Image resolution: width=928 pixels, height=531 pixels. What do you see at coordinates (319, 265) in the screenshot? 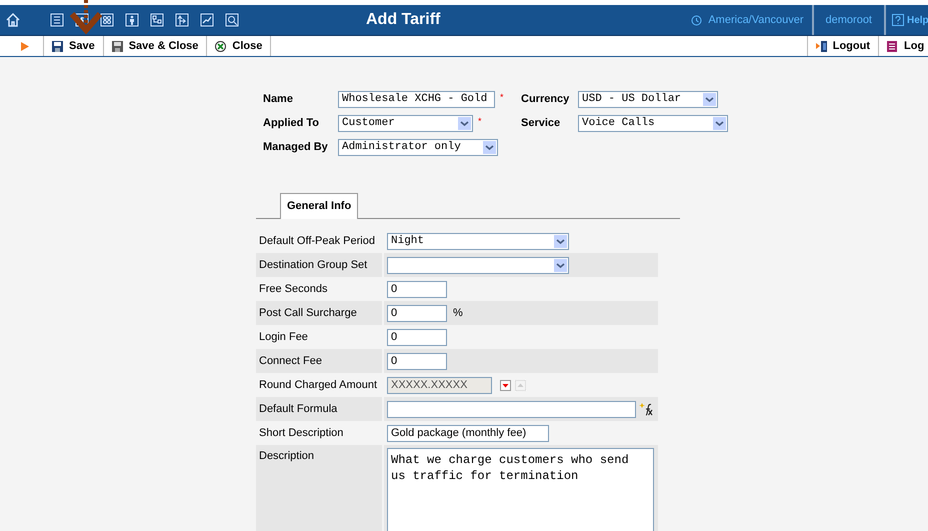
I see `field-label: Destination Group Set` at bounding box center [319, 265].